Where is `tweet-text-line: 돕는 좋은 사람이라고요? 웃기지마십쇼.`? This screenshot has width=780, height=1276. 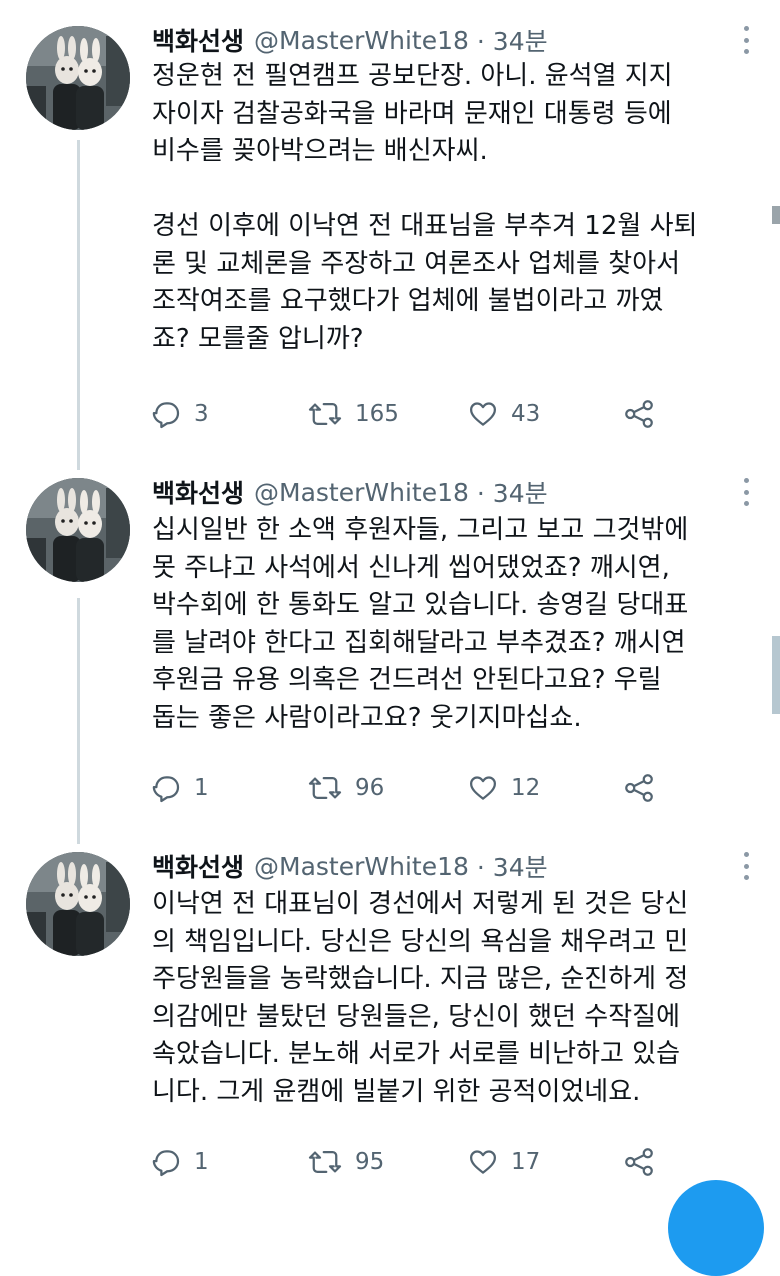
tweet-text-line: 돕는 좋은 사람이라고요? 웃기지마십쇼. is located at coordinates (367, 717).